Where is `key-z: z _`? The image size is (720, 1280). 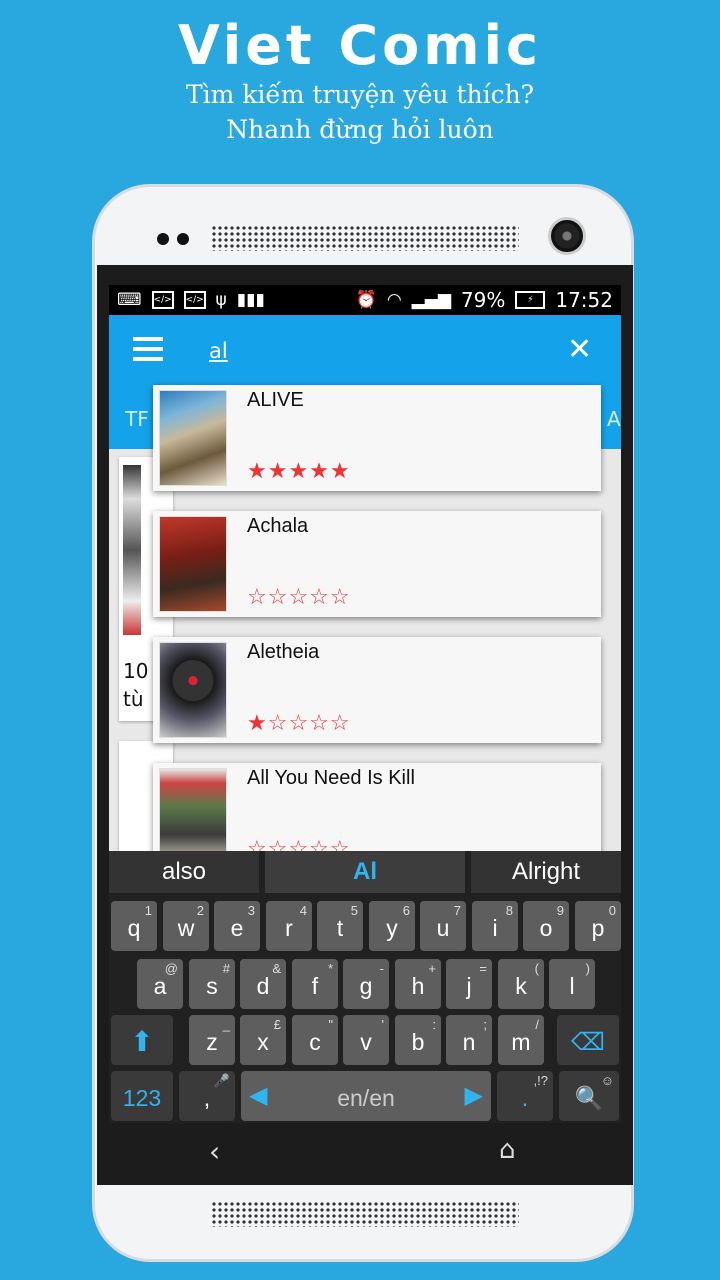 key-z: z _ is located at coordinates (212, 1040).